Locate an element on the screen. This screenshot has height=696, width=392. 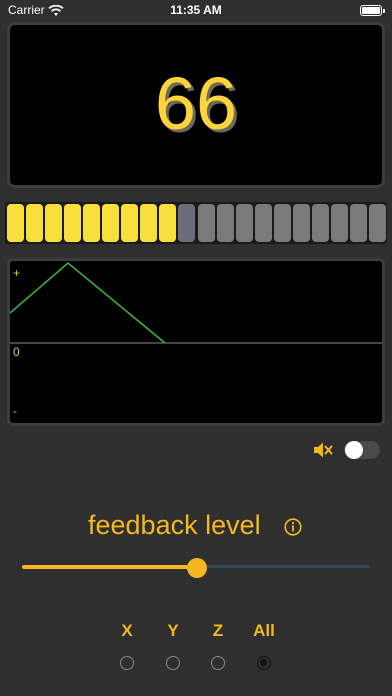
radio-all is located at coordinates (264, 663).